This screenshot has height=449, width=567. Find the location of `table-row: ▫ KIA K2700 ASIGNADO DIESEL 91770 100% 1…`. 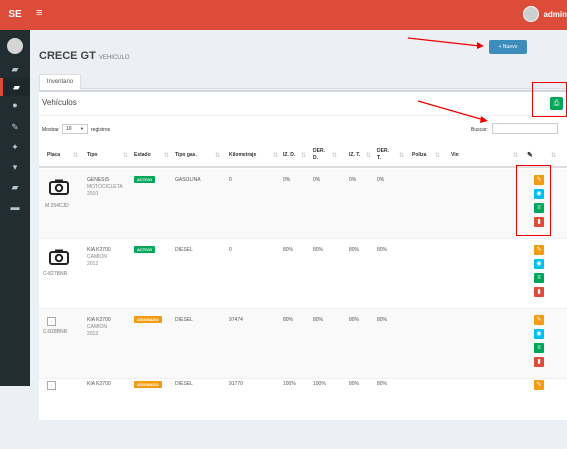

table-row: ▫ KIA K2700 ASIGNADO DIESEL 91770 100% 1… is located at coordinates (303, 414).